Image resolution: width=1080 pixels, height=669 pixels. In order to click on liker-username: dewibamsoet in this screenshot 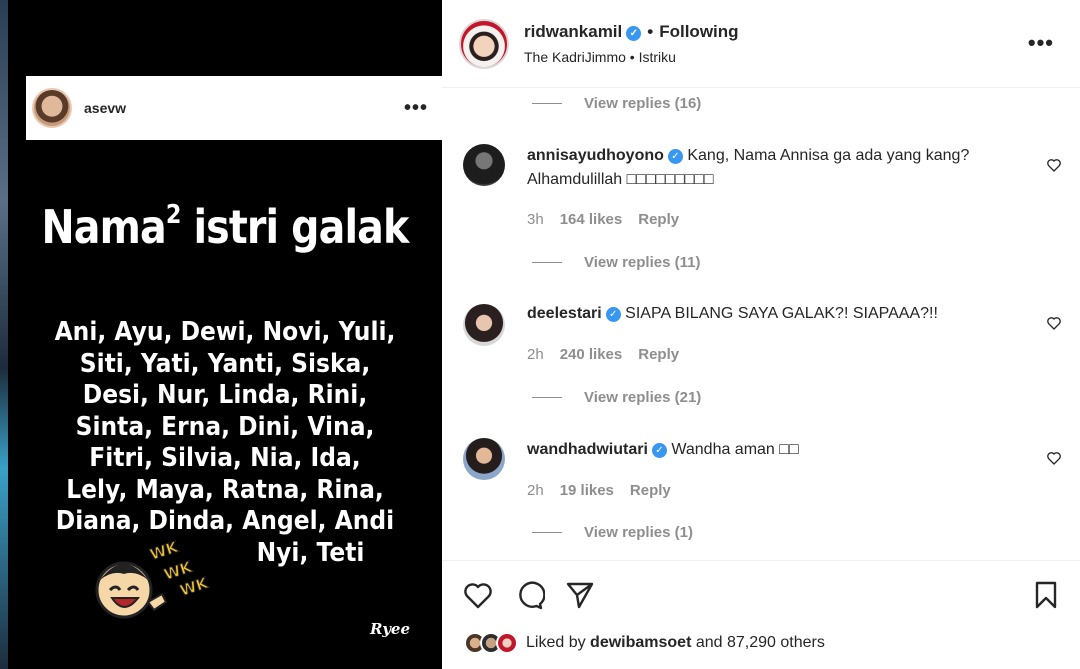, I will do `click(640, 642)`.